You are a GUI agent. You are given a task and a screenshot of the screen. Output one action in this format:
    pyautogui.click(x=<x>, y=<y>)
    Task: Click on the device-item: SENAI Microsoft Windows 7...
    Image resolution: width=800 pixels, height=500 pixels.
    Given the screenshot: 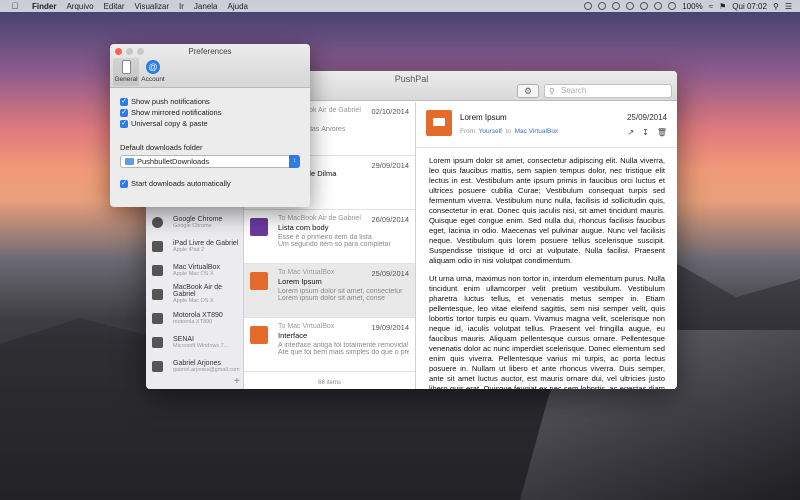 What is the action you would take?
    pyautogui.click(x=194, y=342)
    